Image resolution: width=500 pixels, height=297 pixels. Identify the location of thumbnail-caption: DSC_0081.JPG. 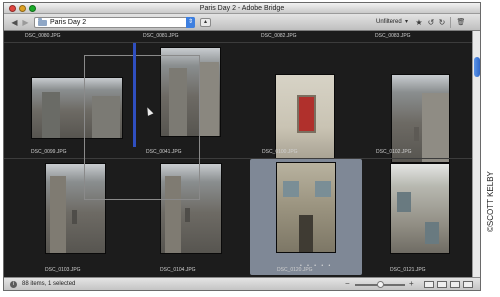
(161, 36).